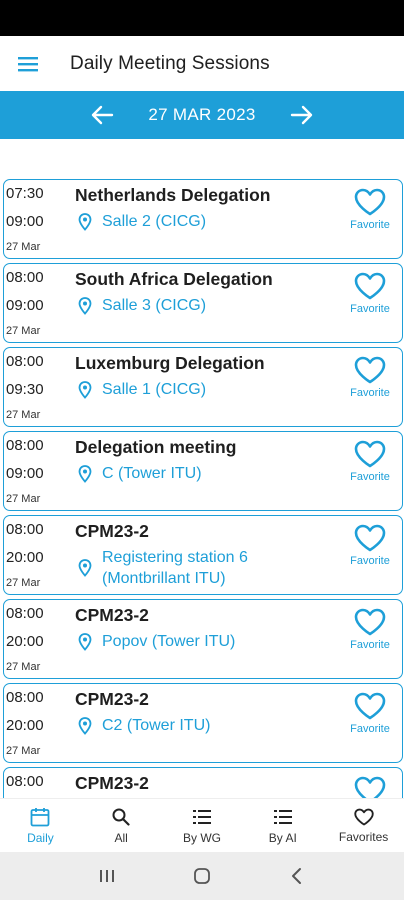 The image size is (404, 900). What do you see at coordinates (363, 825) in the screenshot?
I see `nav-favorites: Favorites` at bounding box center [363, 825].